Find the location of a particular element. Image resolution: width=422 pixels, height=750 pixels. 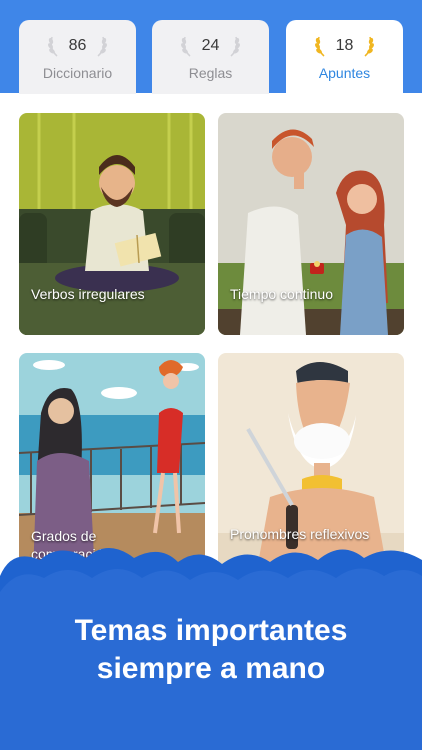

card-title: Tiempo continuo is located at coordinates (281, 294).